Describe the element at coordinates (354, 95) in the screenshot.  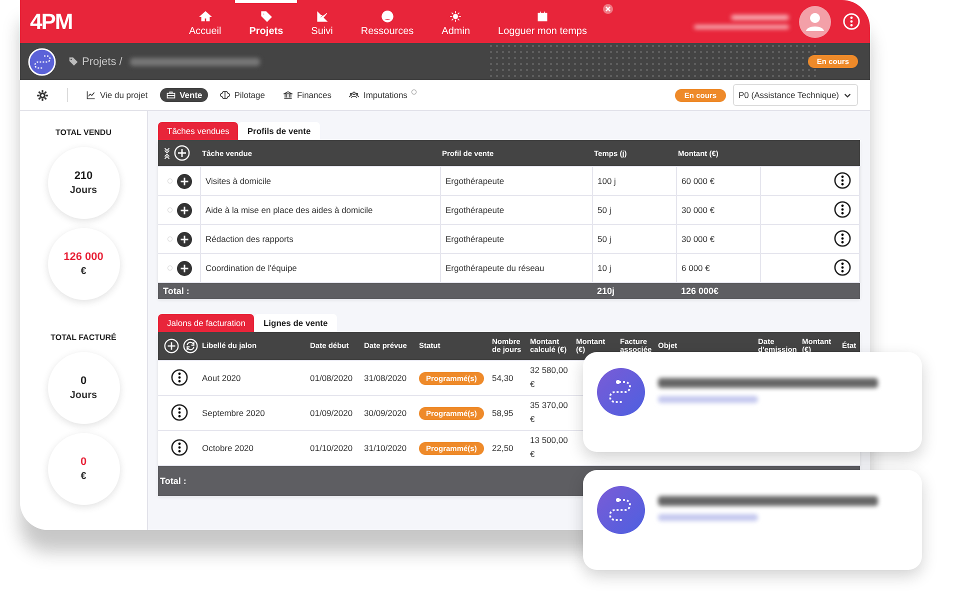
I see `users-icon` at that location.